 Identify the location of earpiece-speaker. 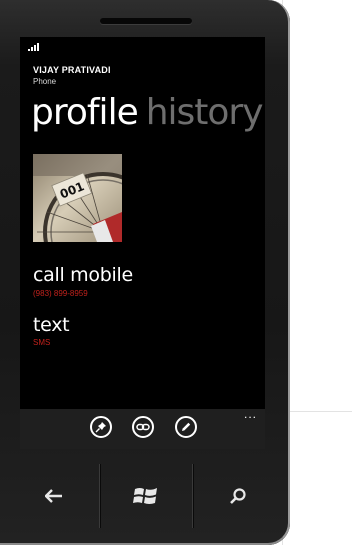
(146, 21).